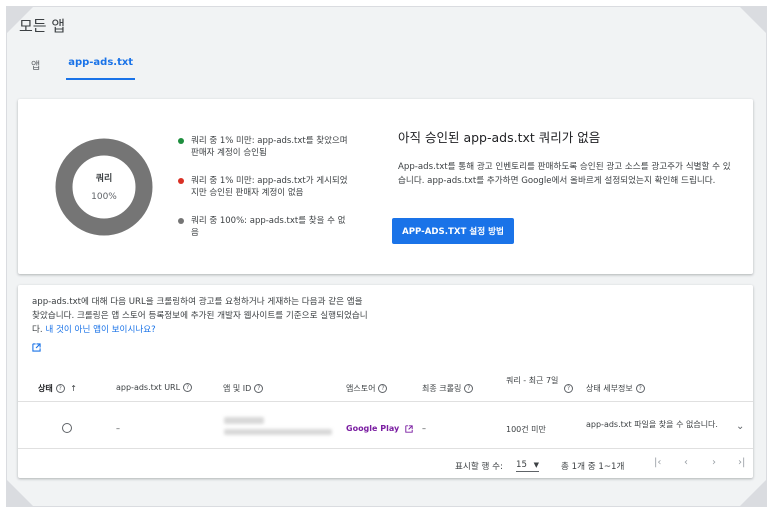 The image size is (773, 513). I want to click on row-details: app-ads.txt 파일을 찾을 수 없습니다., so click(652, 424).